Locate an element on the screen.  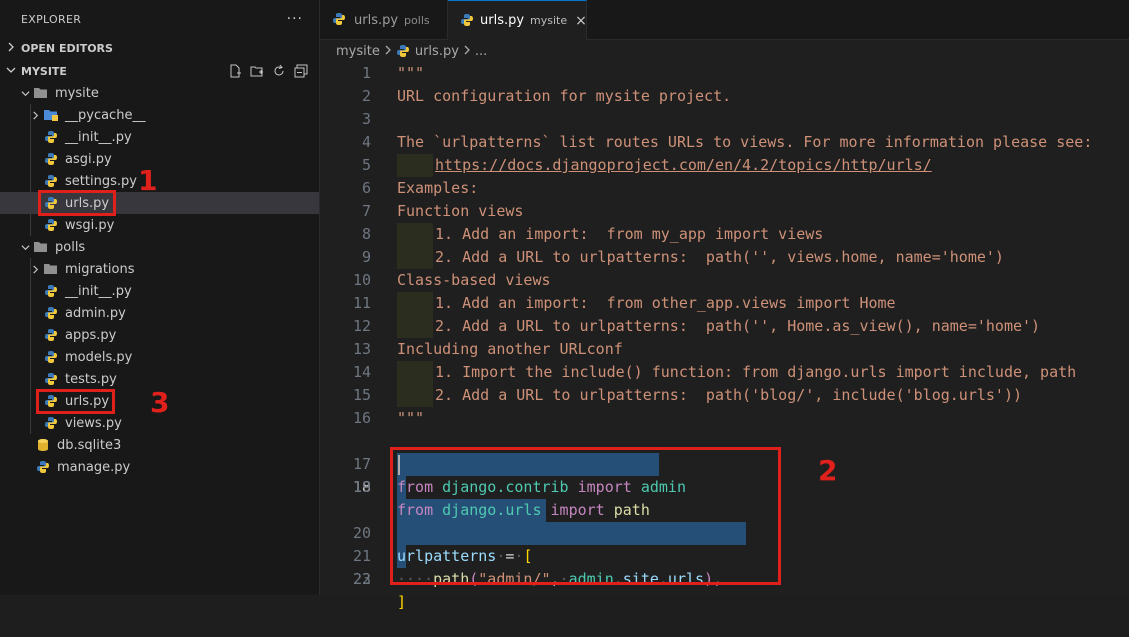
code-line: 16 """ is located at coordinates (724, 418).